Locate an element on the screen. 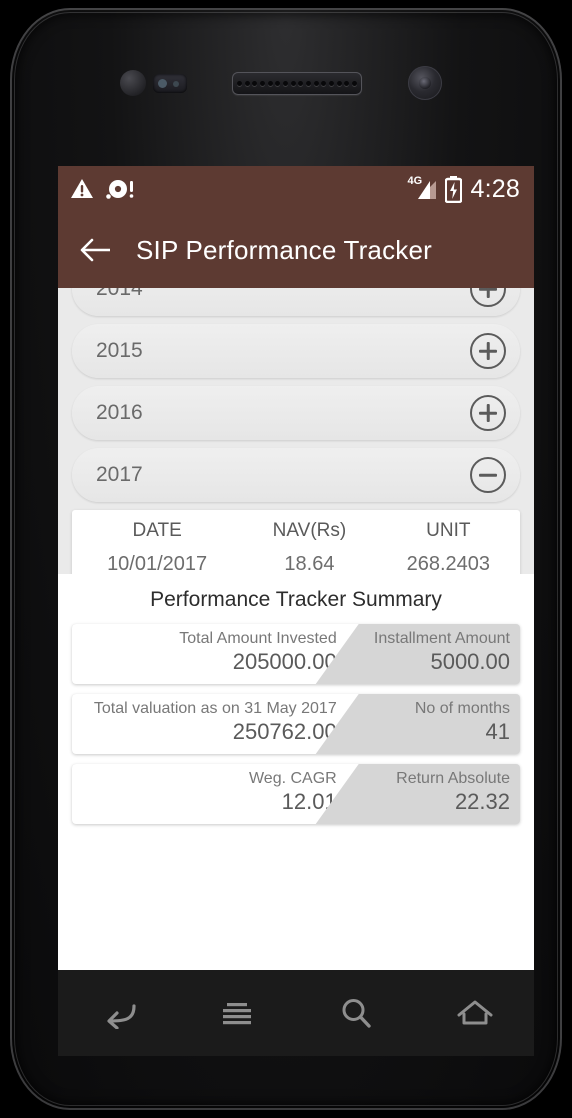 This screenshot has height=1118, width=572. year-label: 2016 is located at coordinates (119, 412).